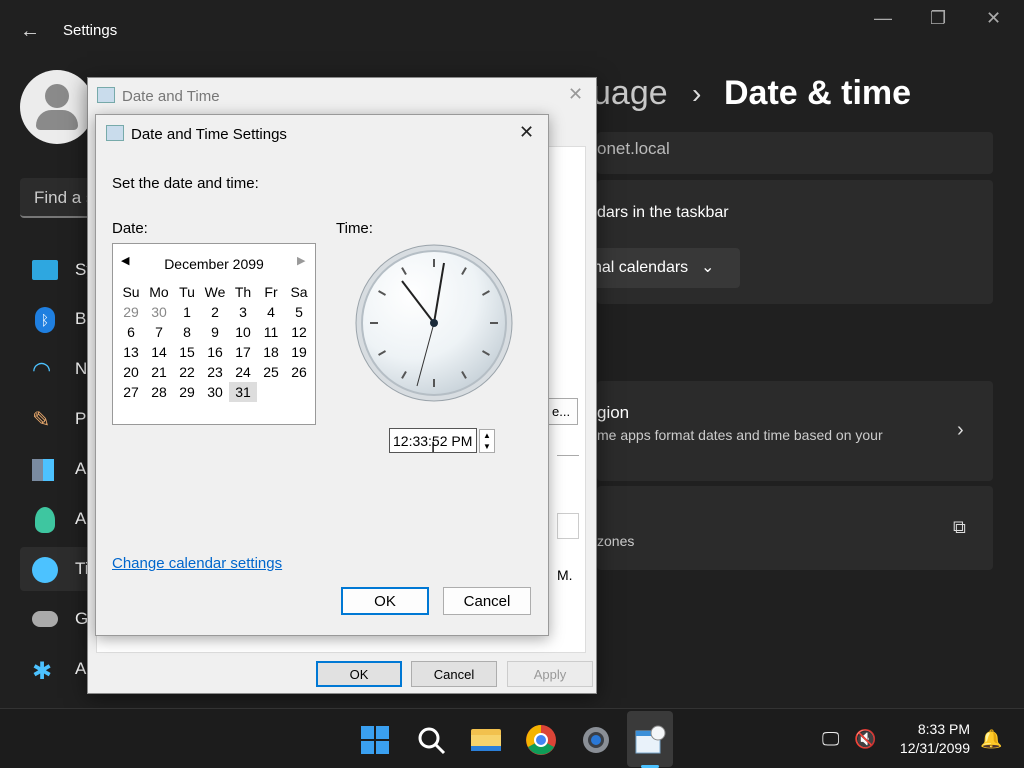 Image resolution: width=1024 pixels, height=768 pixels. What do you see at coordinates (131, 292) in the screenshot?
I see `weekday-header: Su` at bounding box center [131, 292].